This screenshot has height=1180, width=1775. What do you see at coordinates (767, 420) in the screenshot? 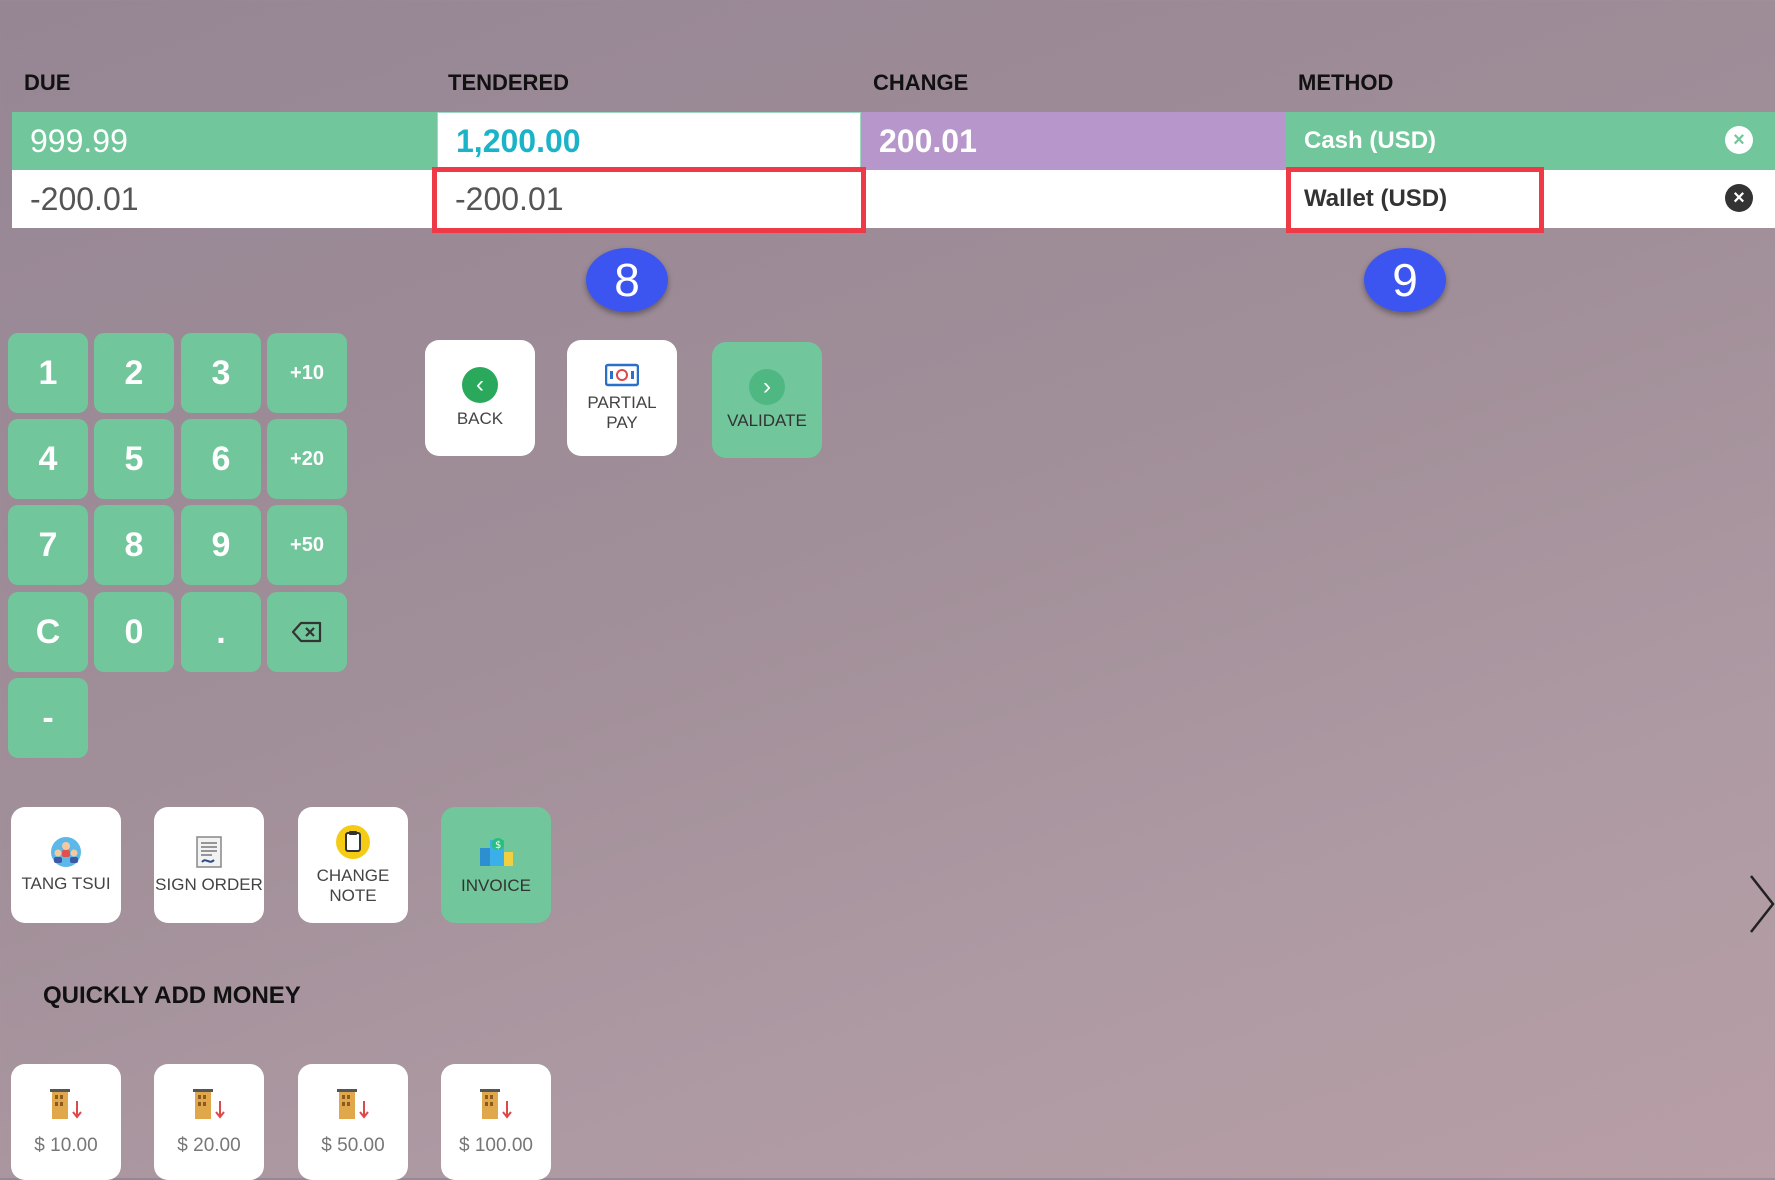
I see `validate-label: VALIDATE` at bounding box center [767, 420].